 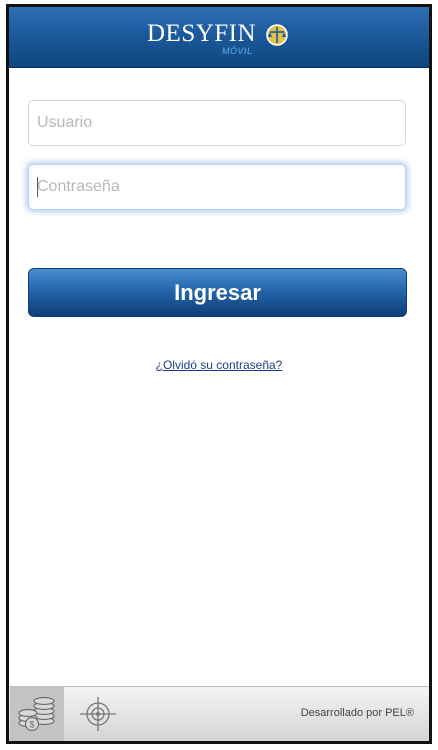 I want to click on password-input, so click(x=217, y=187).